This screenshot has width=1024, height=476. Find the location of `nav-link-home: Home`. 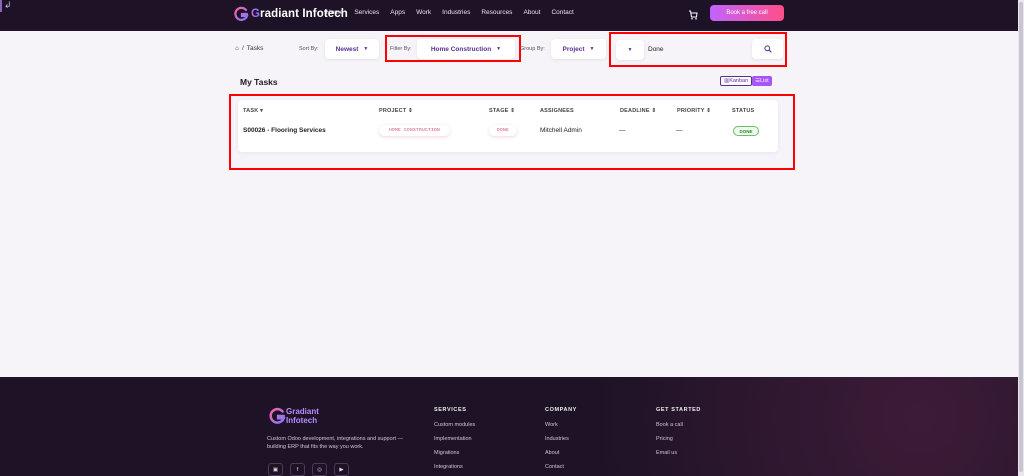

nav-link-home: Home is located at coordinates (334, 12).